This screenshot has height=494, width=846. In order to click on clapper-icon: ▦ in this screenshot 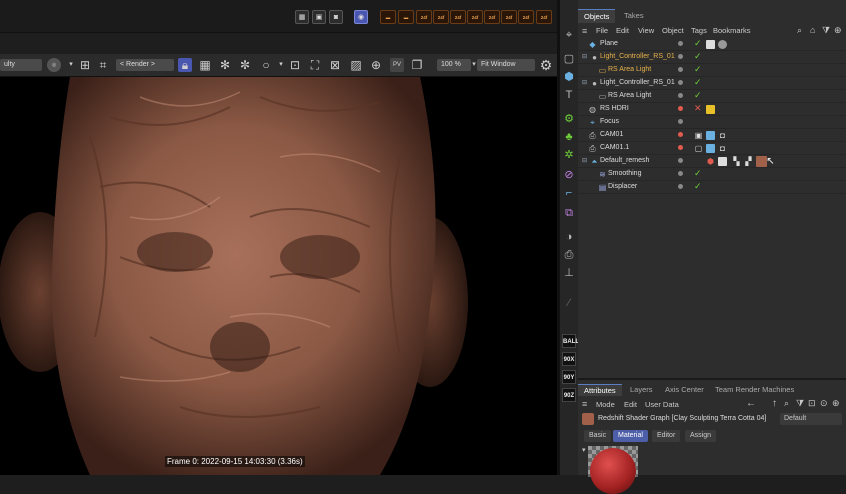, I will do `click(302, 17)`.